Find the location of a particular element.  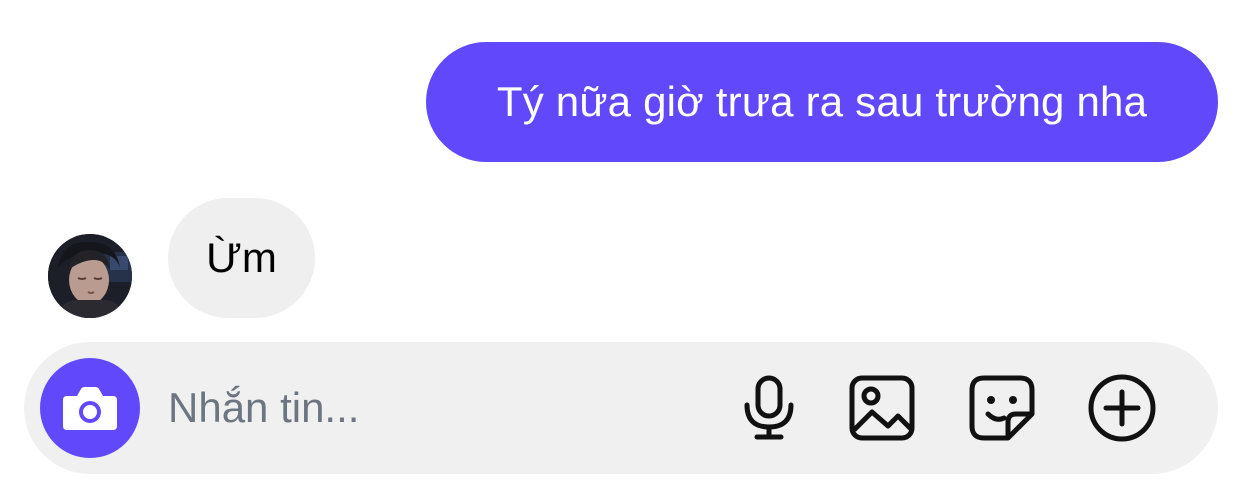

add-button is located at coordinates (1122, 408).